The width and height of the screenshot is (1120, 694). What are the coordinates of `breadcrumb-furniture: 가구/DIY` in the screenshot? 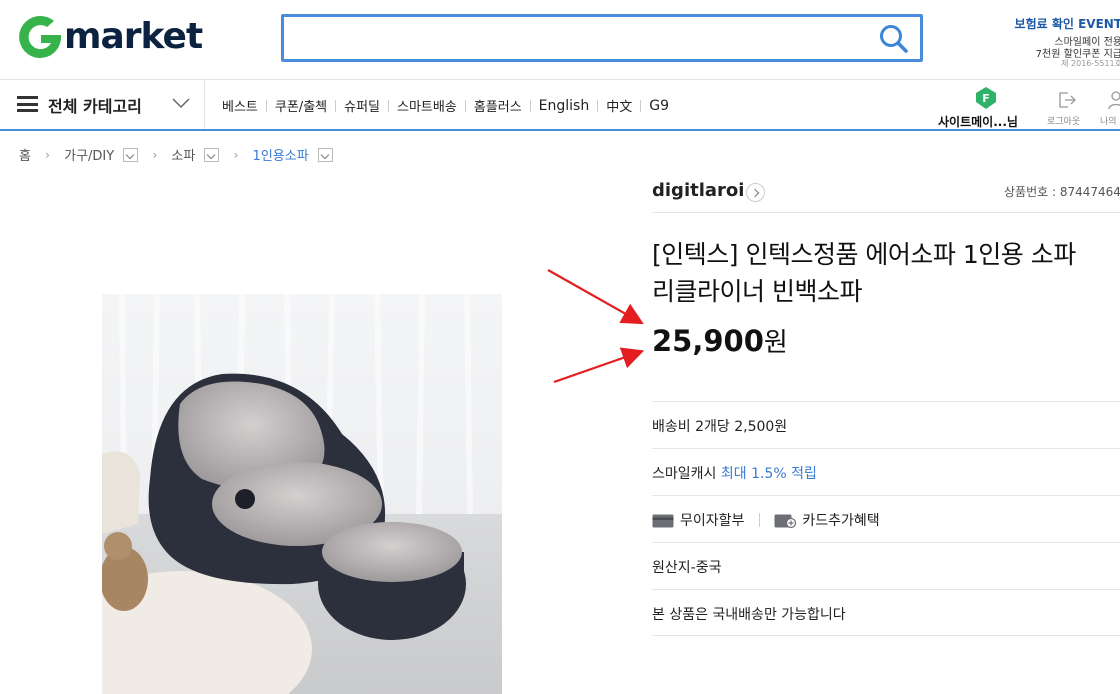 It's located at (89, 154).